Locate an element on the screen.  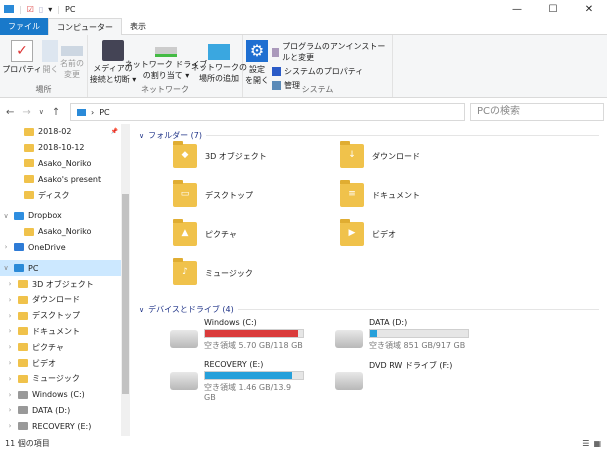
window-title: PC is located at coordinates (70, 9).